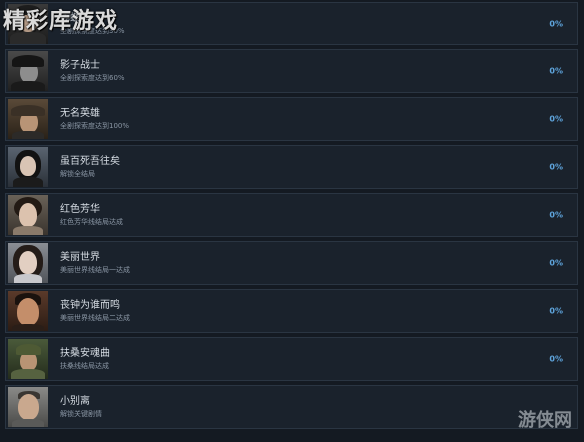 Image resolution: width=584 pixels, height=442 pixels. Describe the element at coordinates (90, 305) in the screenshot. I see `achievement-title: 丧钟为谁而鸣` at that location.